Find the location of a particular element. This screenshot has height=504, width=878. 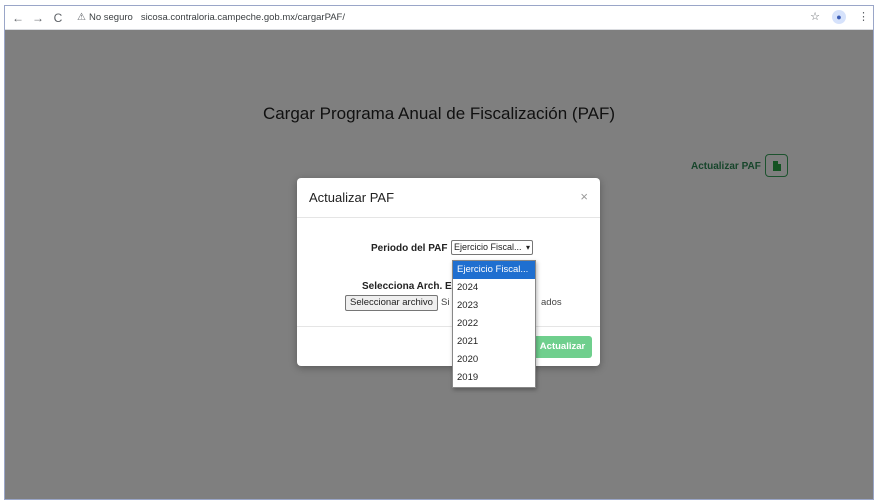

forward-icon: → is located at coordinates (38, 18).